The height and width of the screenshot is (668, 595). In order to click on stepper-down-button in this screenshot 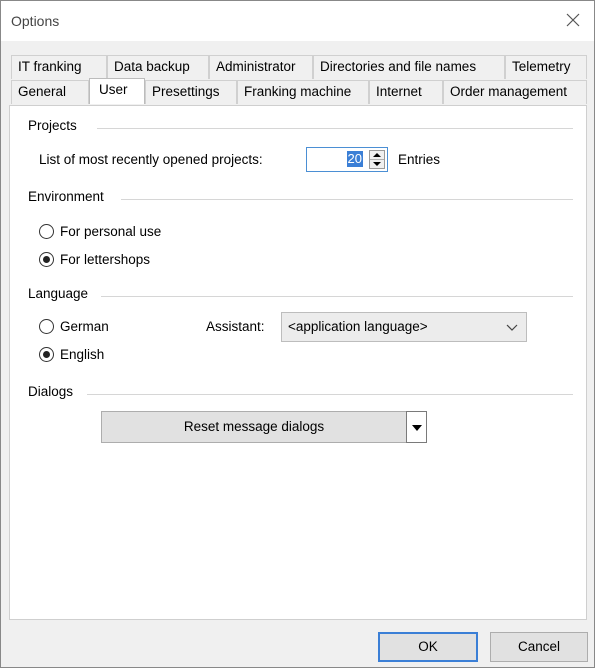, I will do `click(377, 164)`.